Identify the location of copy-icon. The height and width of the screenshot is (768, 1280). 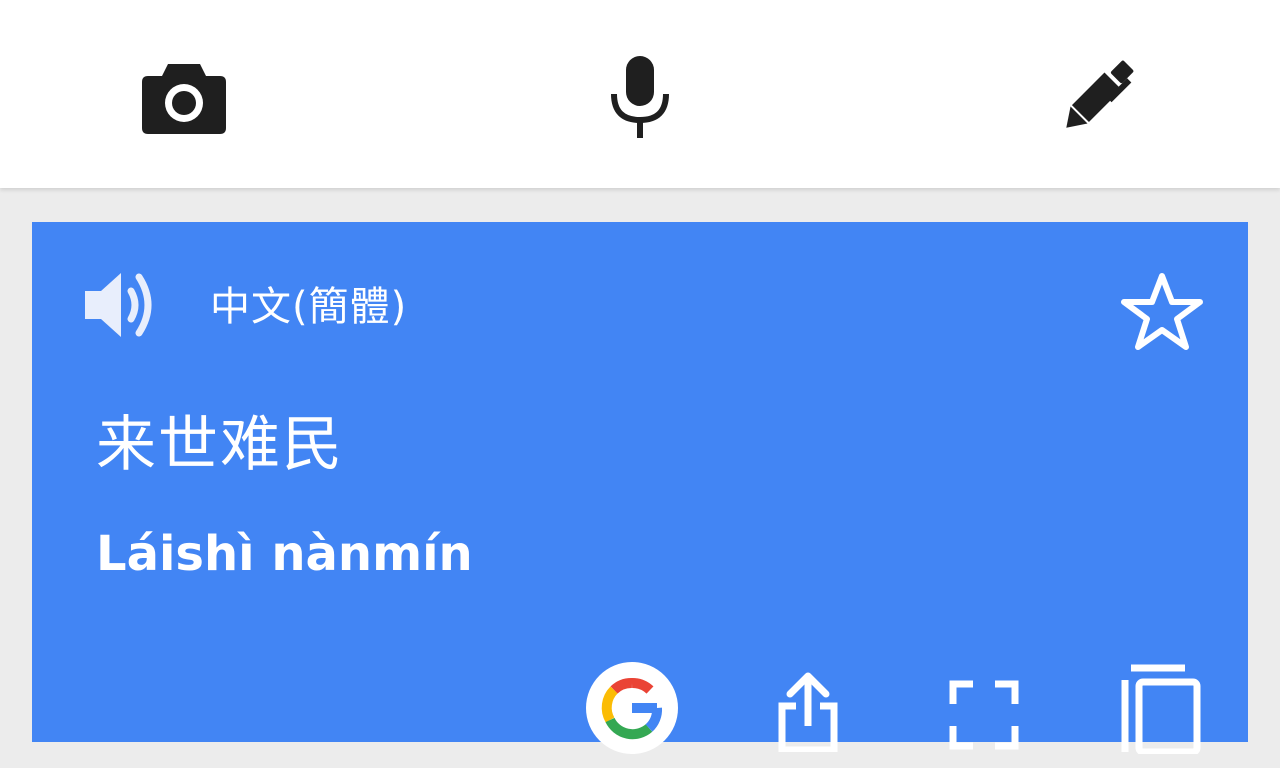
(1160, 711).